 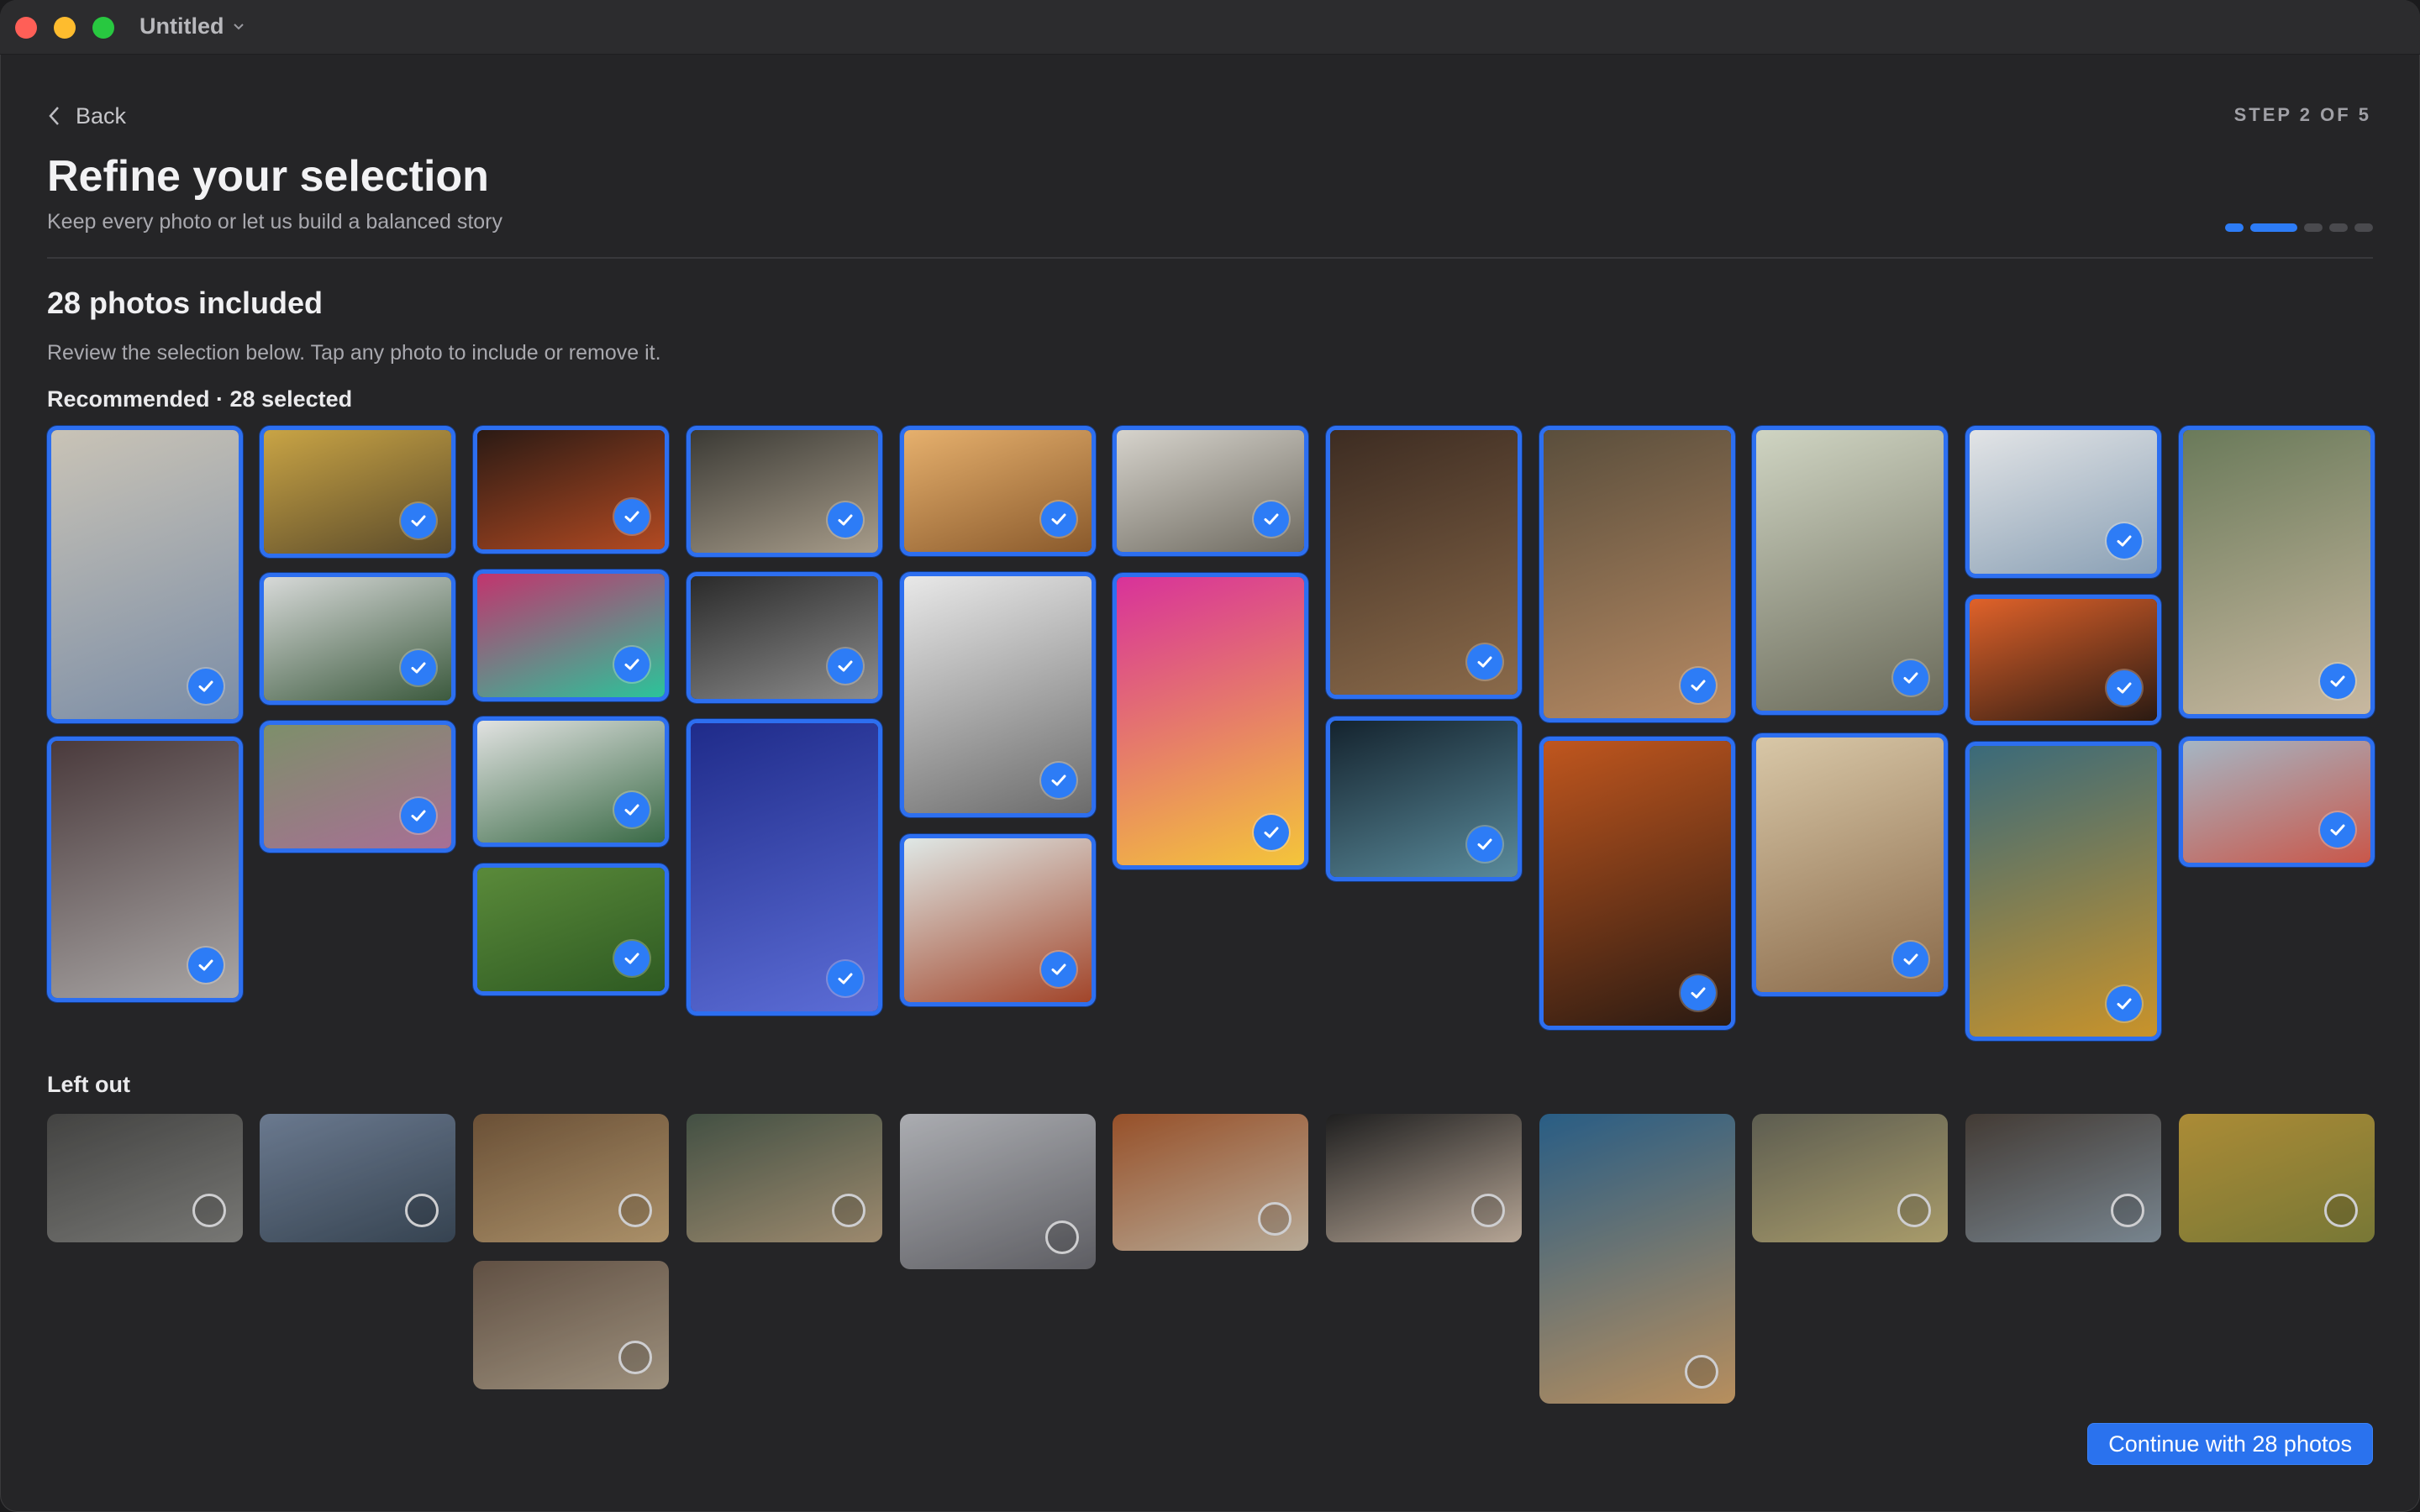 I want to click on photo-toy-blocks, so click(x=1637, y=1259).